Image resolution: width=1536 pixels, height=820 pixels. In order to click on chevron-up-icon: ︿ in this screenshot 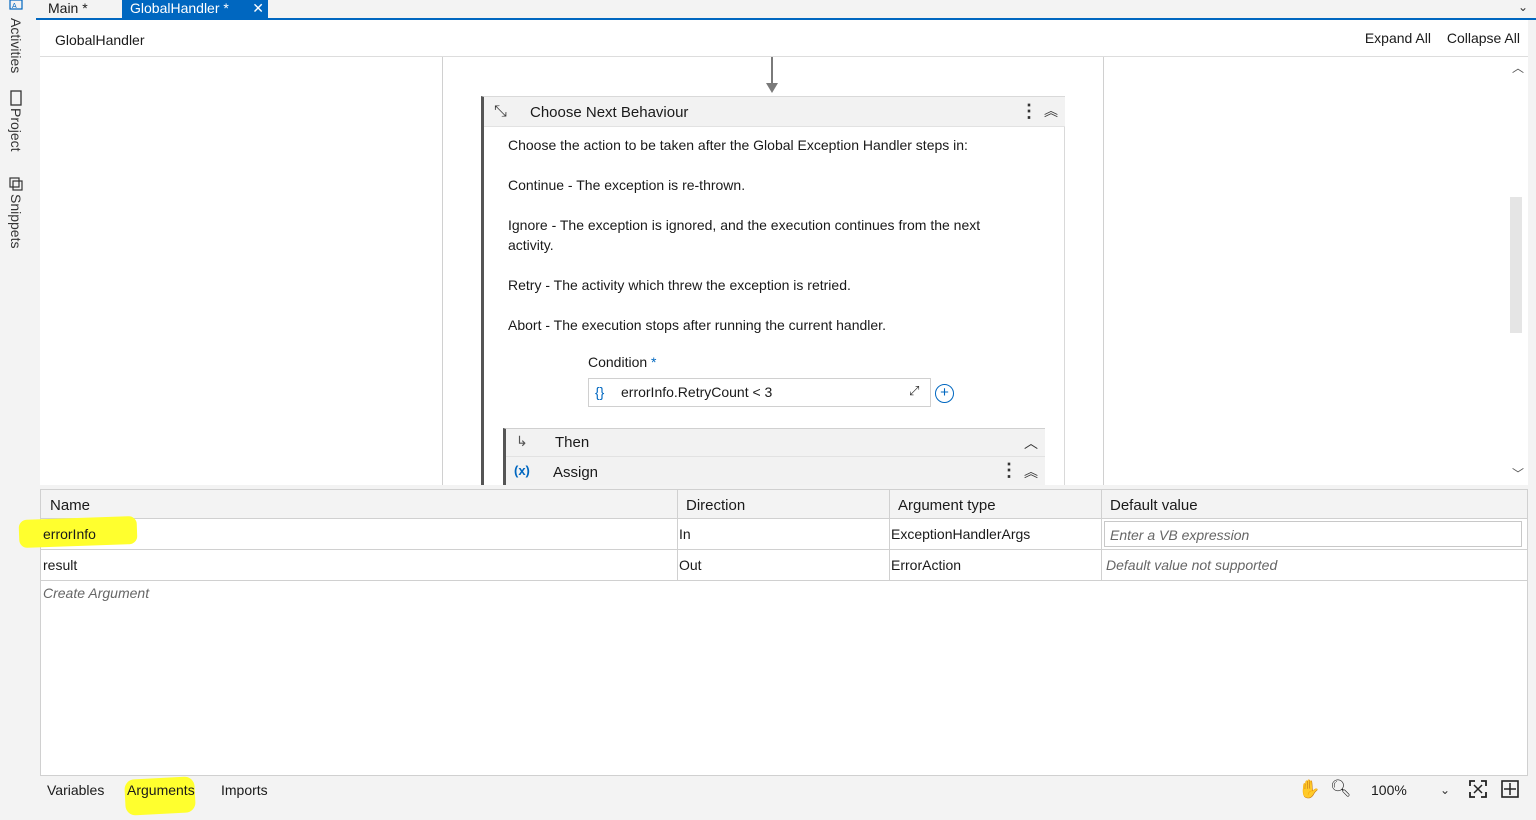, I will do `click(1031, 443)`.